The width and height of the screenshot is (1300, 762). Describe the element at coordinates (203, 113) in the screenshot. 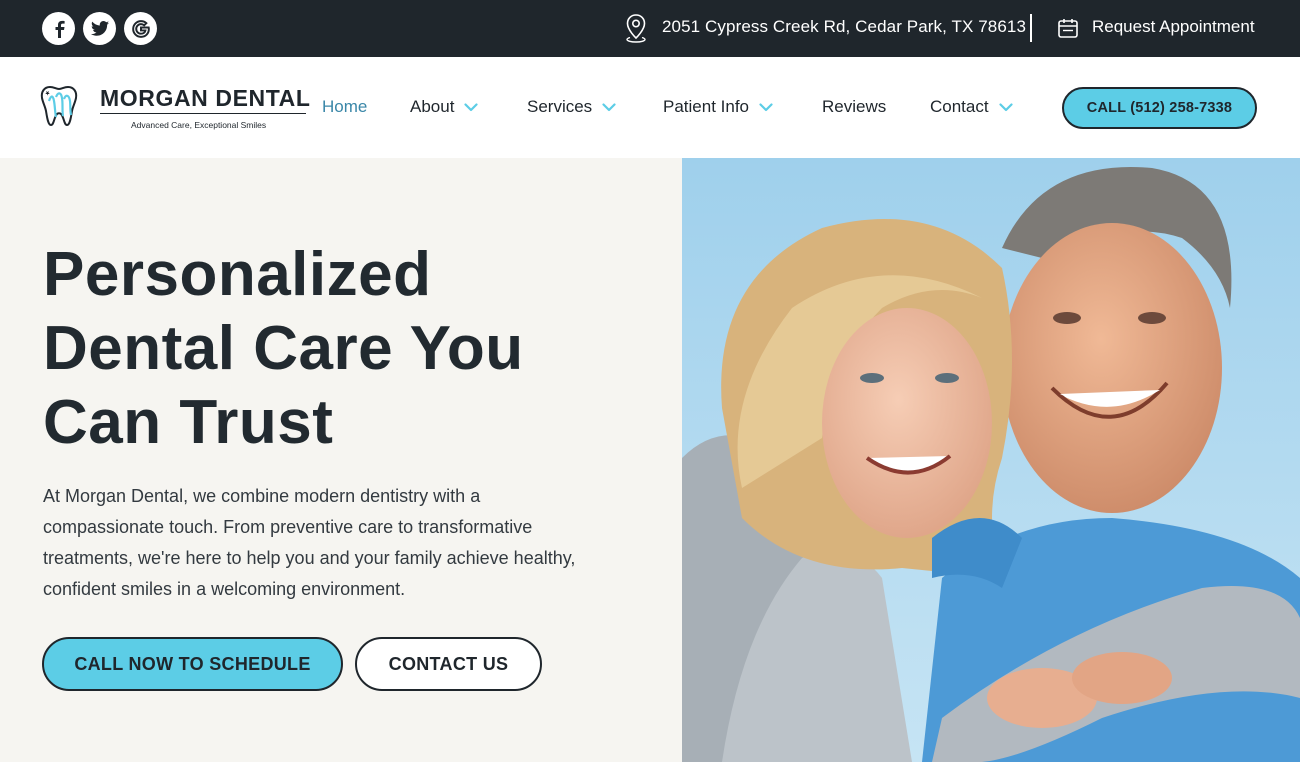

I see `brand-rule` at that location.